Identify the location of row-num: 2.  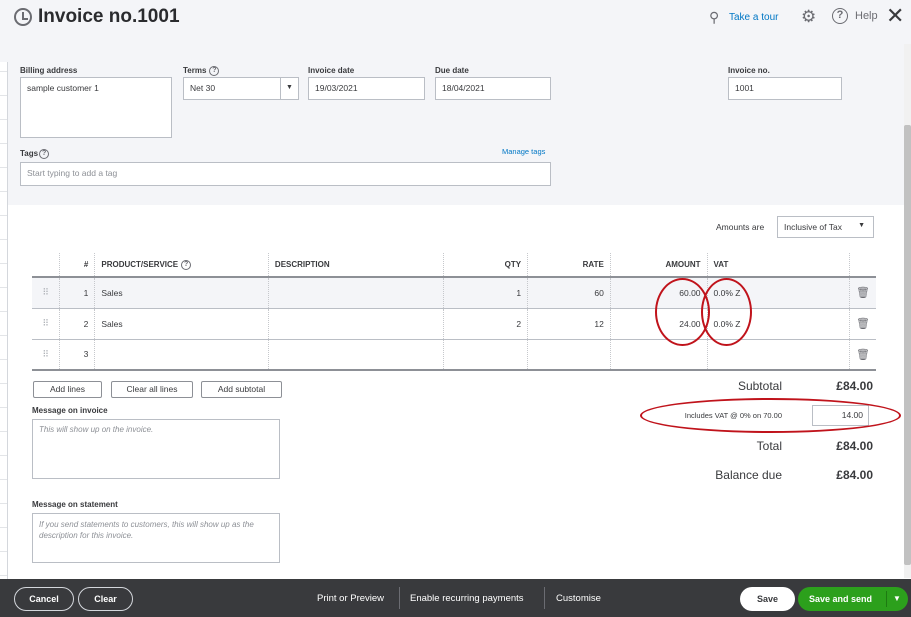
(77, 324).